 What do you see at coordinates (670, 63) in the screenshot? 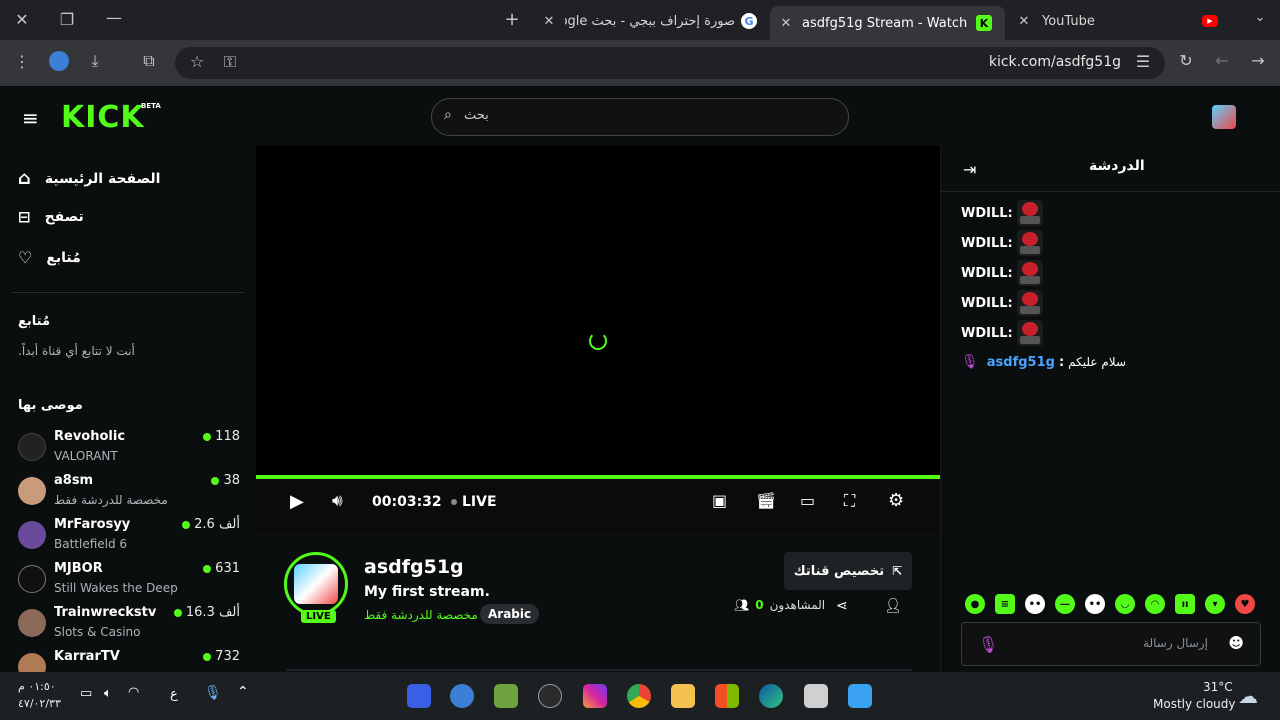
I see `url-field: ☆ ⚿ kick.com/asdfg51g ☰` at bounding box center [670, 63].